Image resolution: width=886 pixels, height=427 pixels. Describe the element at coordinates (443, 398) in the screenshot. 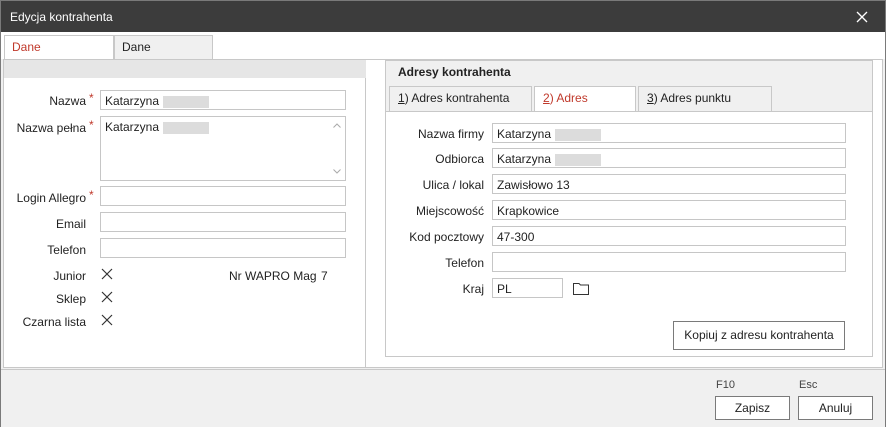

I see `dialog-footer: F10 Esc Zapisz Anuluj` at that location.